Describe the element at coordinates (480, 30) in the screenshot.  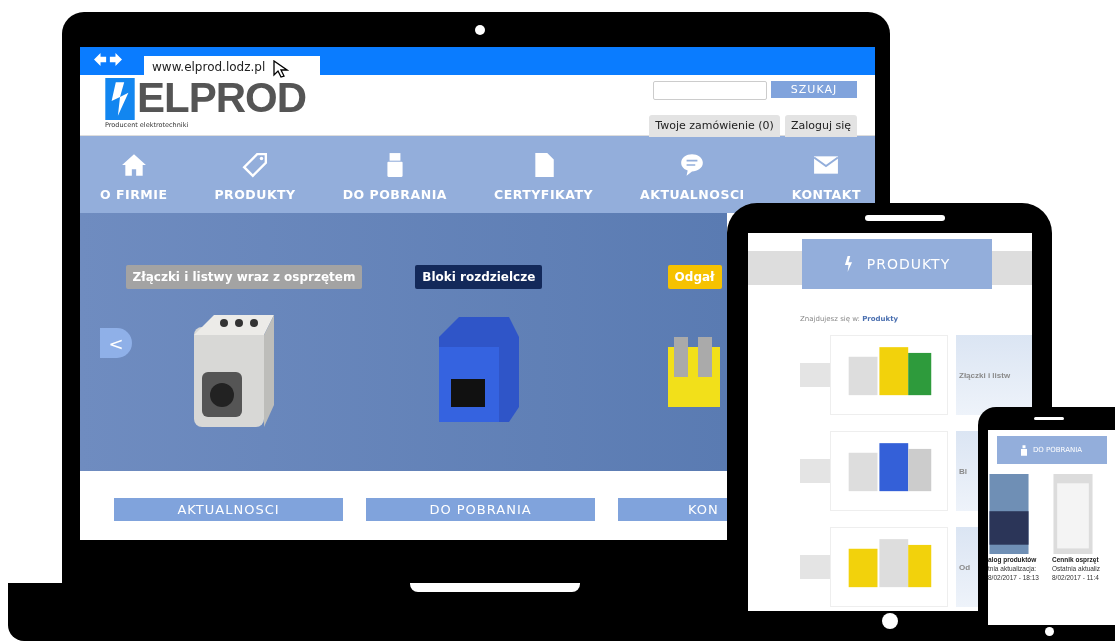
I see `camera-lens` at that location.